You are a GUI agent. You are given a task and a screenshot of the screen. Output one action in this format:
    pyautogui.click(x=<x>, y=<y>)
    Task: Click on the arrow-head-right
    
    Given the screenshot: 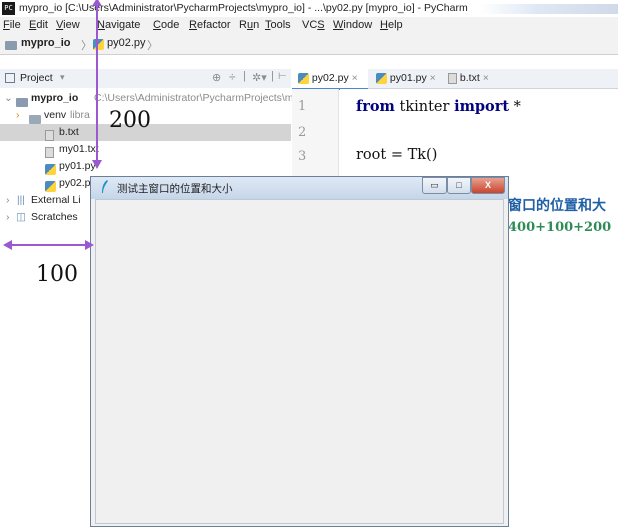 What is the action you would take?
    pyautogui.click(x=89, y=245)
    